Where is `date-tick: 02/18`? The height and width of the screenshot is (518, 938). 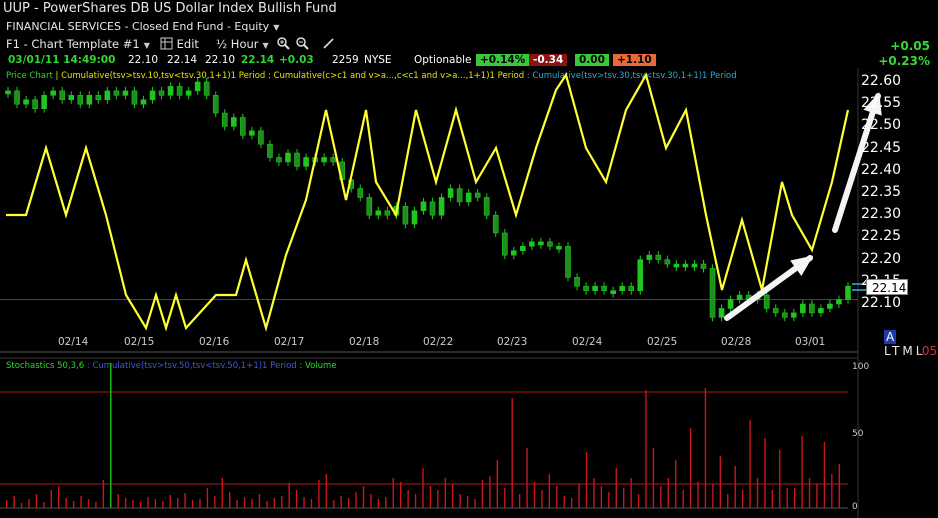
date-tick: 02/18 is located at coordinates (364, 342).